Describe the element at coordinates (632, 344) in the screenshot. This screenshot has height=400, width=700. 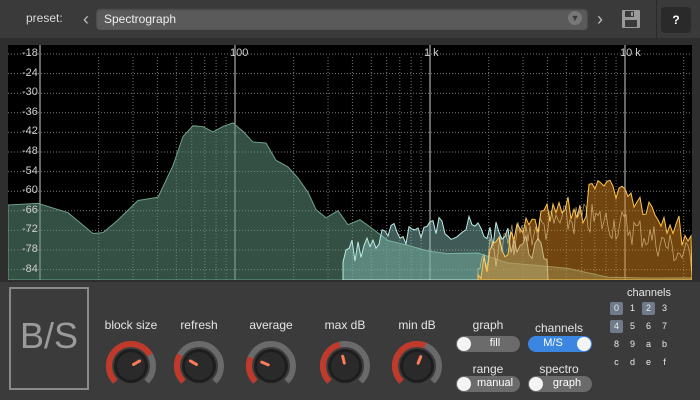
I see `channel-button-9: 9` at that location.